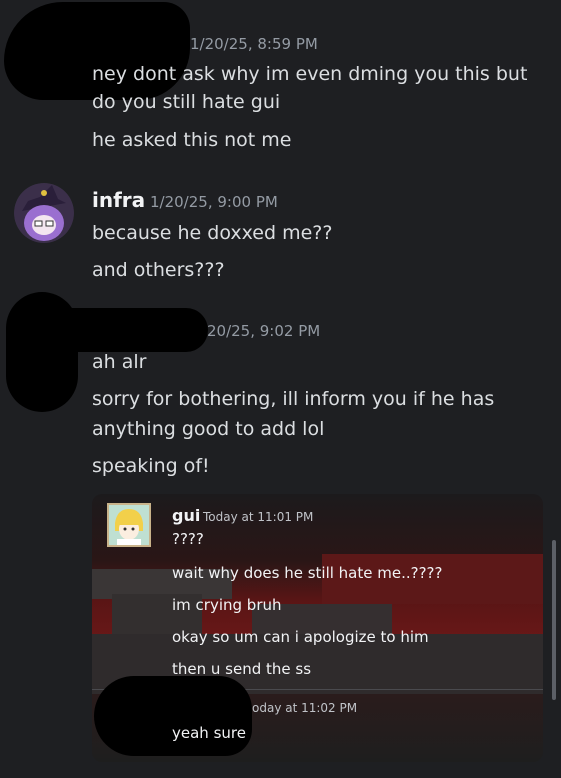 Image resolution: width=561 pixels, height=778 pixels. I want to click on witch-avatar-icon, so click(44, 213).